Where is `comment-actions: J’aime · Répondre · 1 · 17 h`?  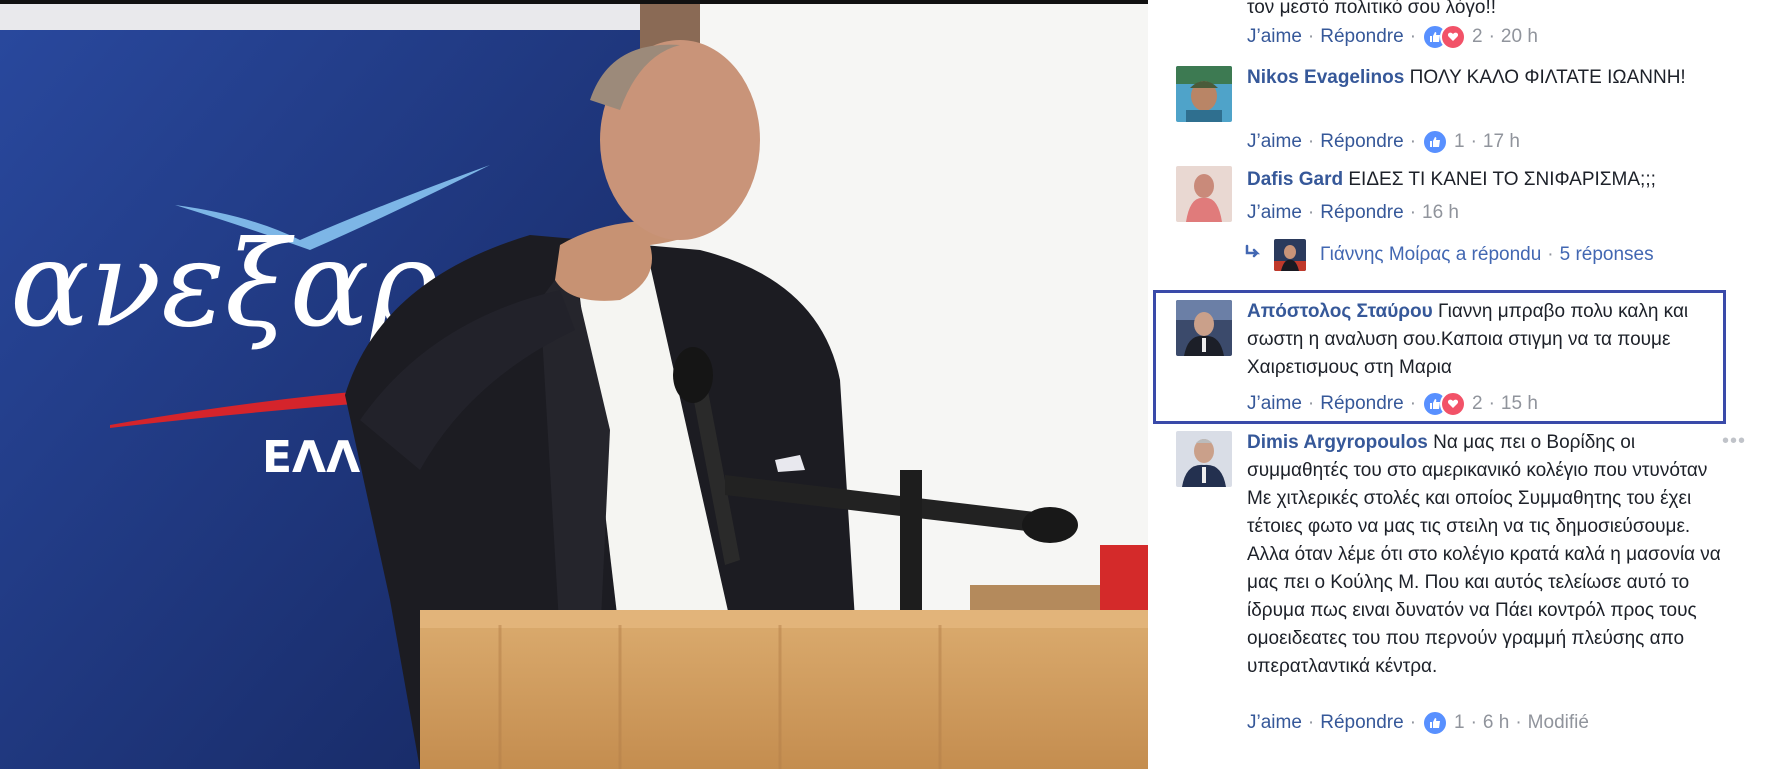 comment-actions: J’aime · Répondre · 1 · 17 h is located at coordinates (1383, 142).